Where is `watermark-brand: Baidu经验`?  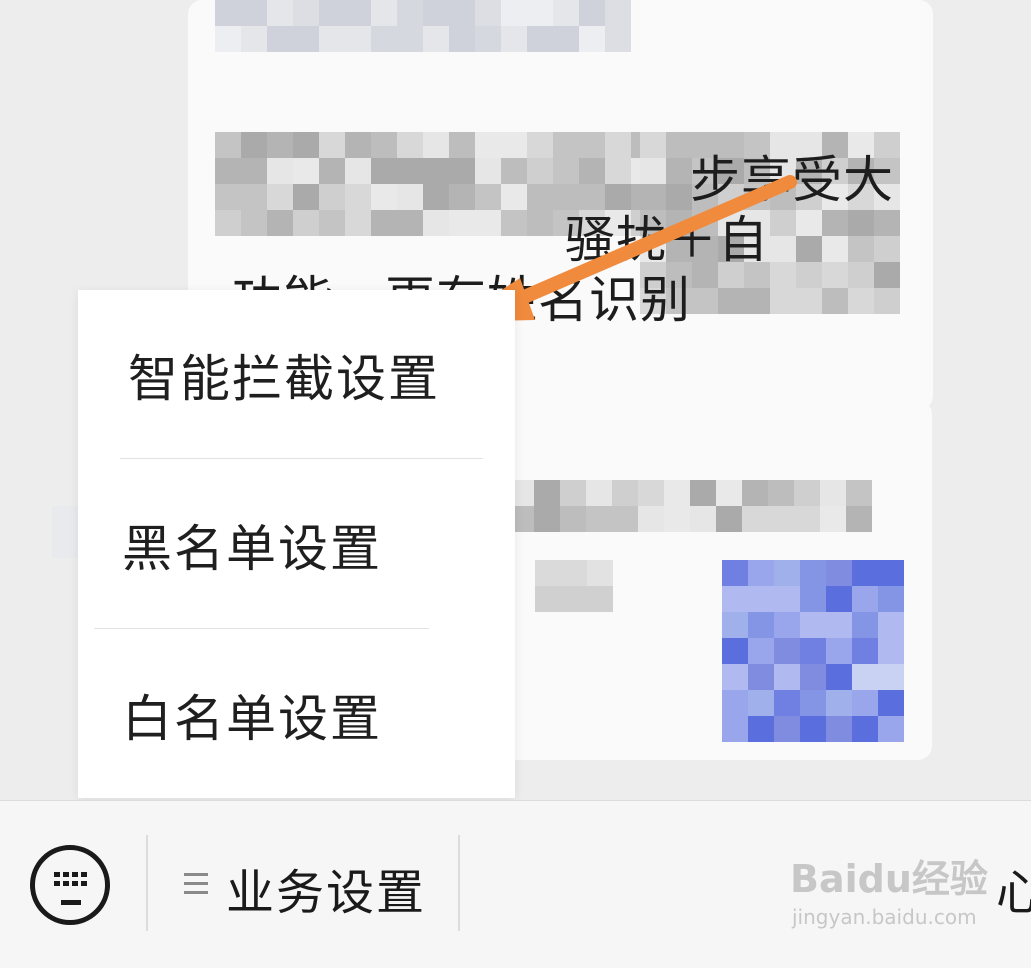
watermark-brand: Baidu经验 is located at coordinates (889, 879).